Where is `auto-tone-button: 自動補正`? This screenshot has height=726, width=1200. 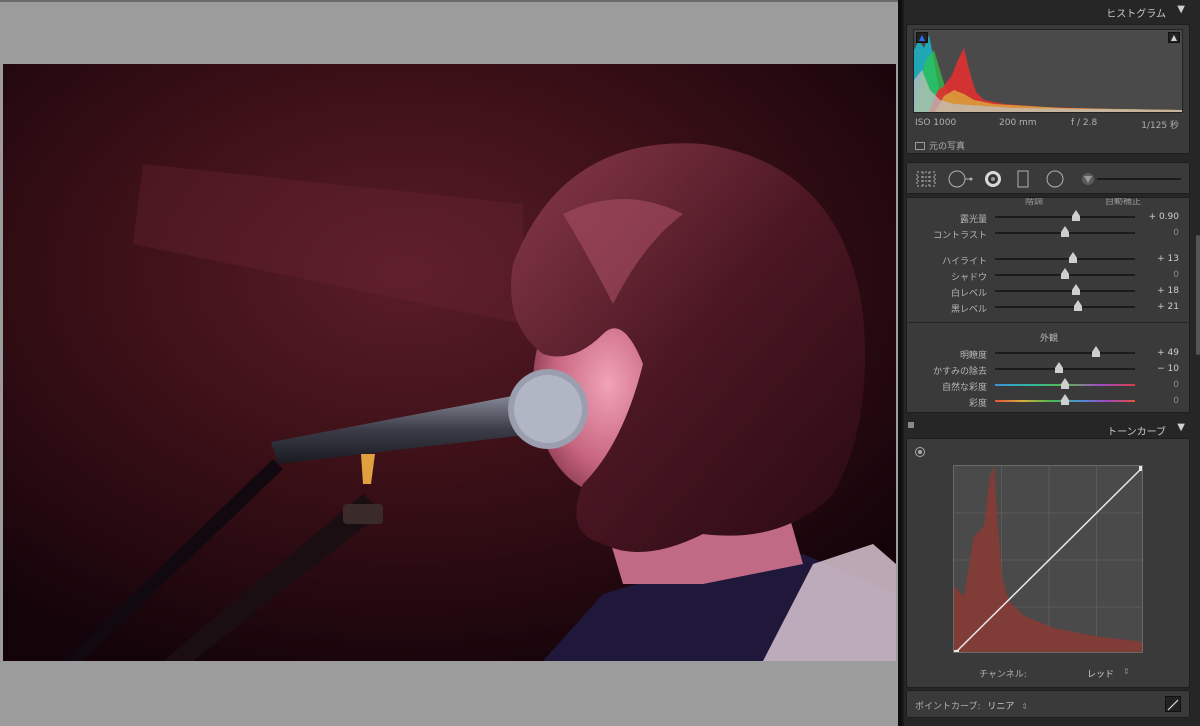
auto-tone-button: 自動補正 is located at coordinates (1123, 202).